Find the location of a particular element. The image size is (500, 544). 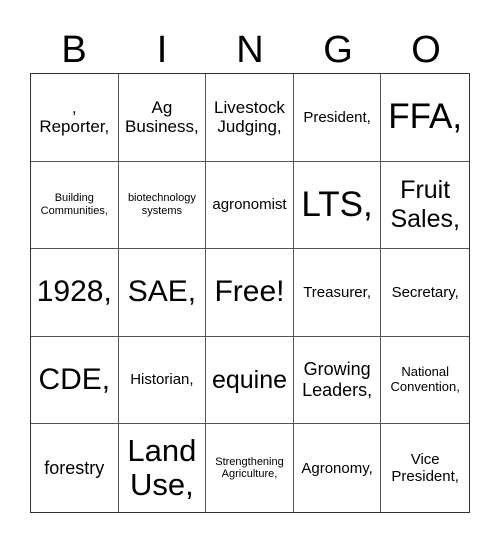

bingo-cell: biotechnology systems is located at coordinates (162, 205).